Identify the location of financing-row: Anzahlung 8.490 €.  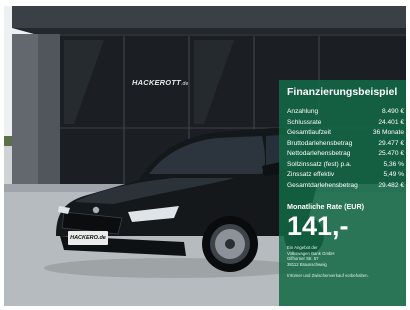
(345, 111).